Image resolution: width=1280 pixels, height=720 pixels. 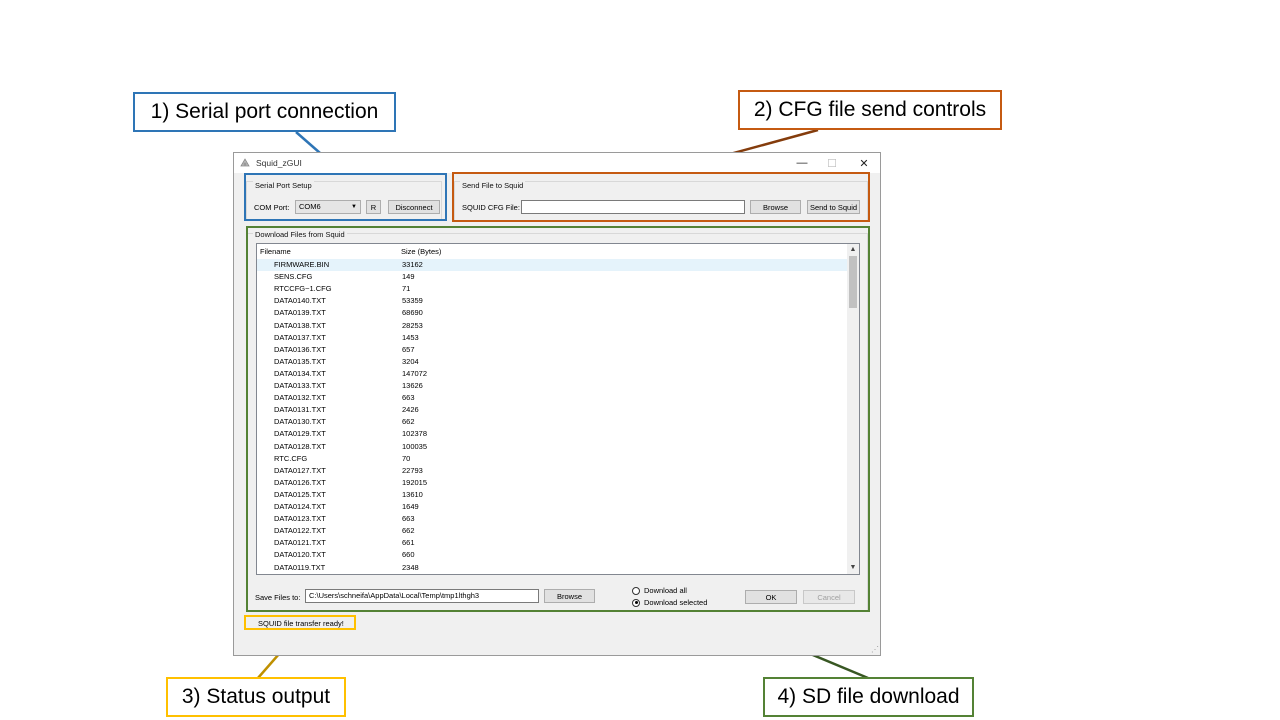 I want to click on minimize-button: —, so click(x=802, y=163).